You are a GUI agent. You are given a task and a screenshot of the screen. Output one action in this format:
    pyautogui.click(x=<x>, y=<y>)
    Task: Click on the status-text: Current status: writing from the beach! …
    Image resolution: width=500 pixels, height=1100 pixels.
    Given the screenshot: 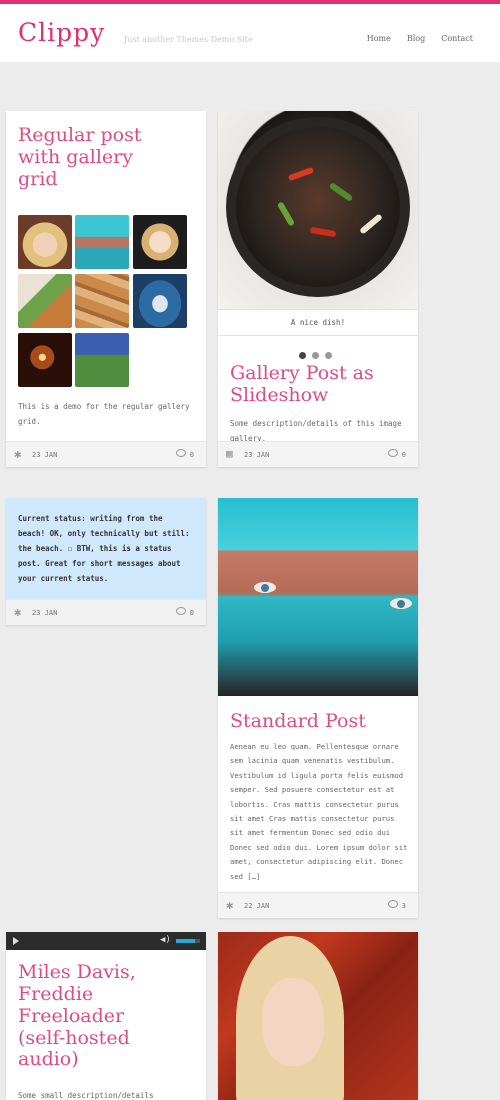 What is the action you would take?
    pyautogui.click(x=104, y=548)
    